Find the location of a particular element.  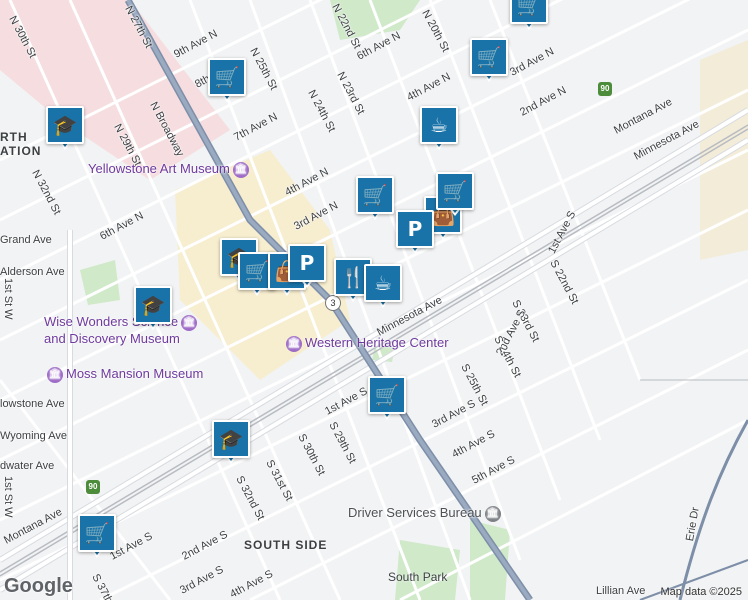

poi-label: Driver Services Bureau is located at coordinates (415, 512).